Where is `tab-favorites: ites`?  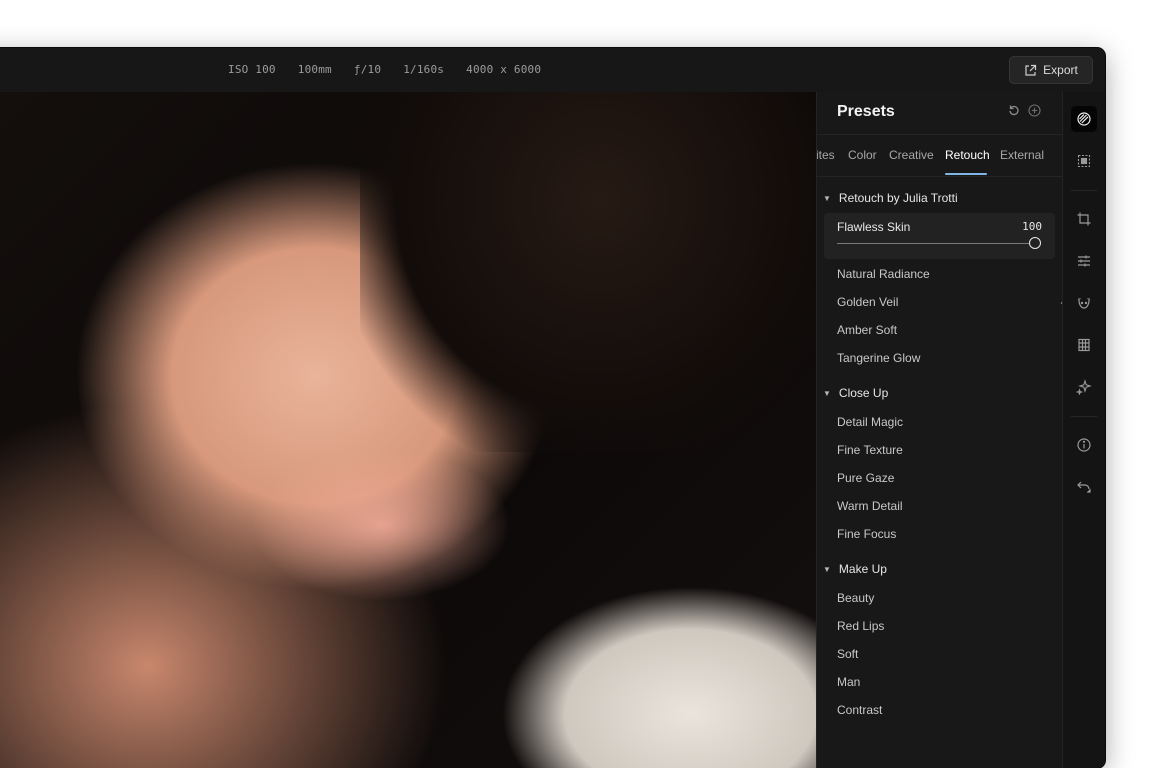
tab-favorites: ites is located at coordinates (826, 155).